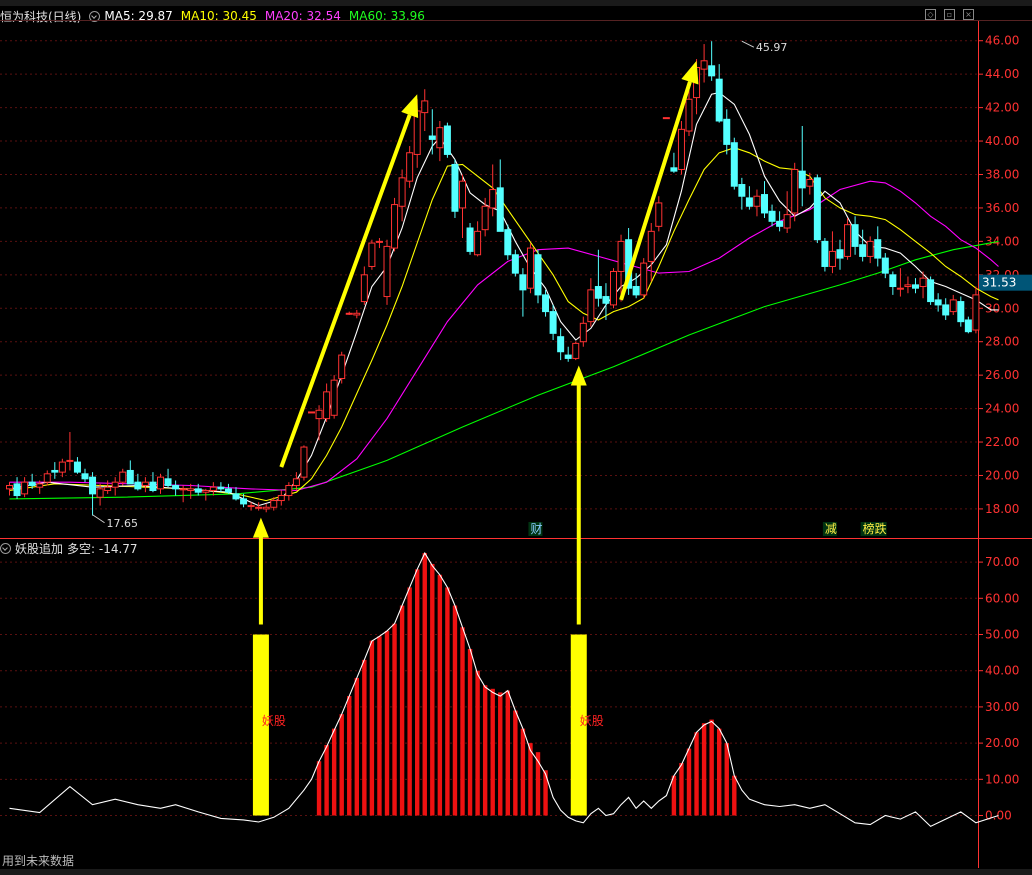  What do you see at coordinates (1002, 707) in the screenshot?
I see `sub-y-tick-label: 30.00` at bounding box center [1002, 707].